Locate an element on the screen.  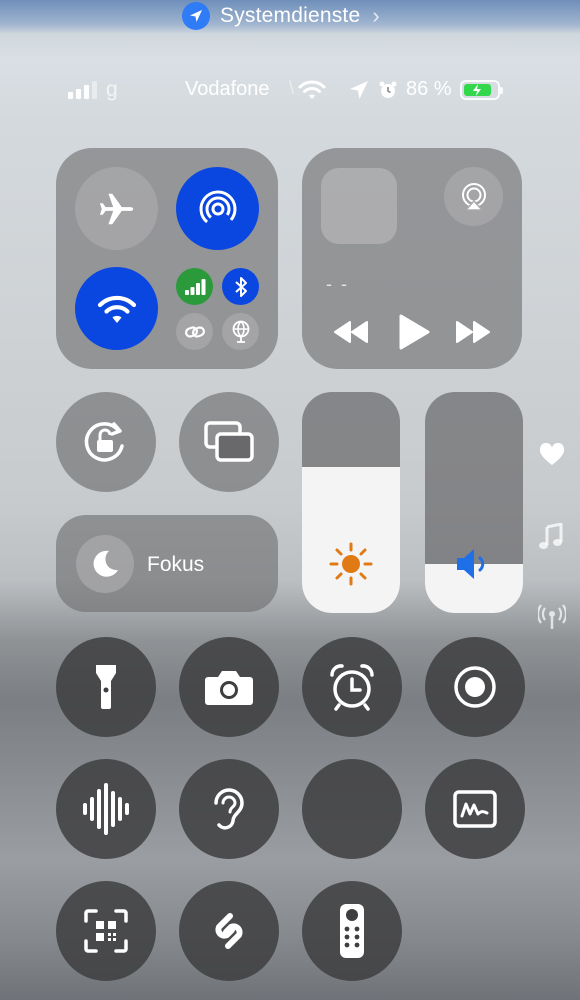
airplane-mode-button is located at coordinates (116, 208).